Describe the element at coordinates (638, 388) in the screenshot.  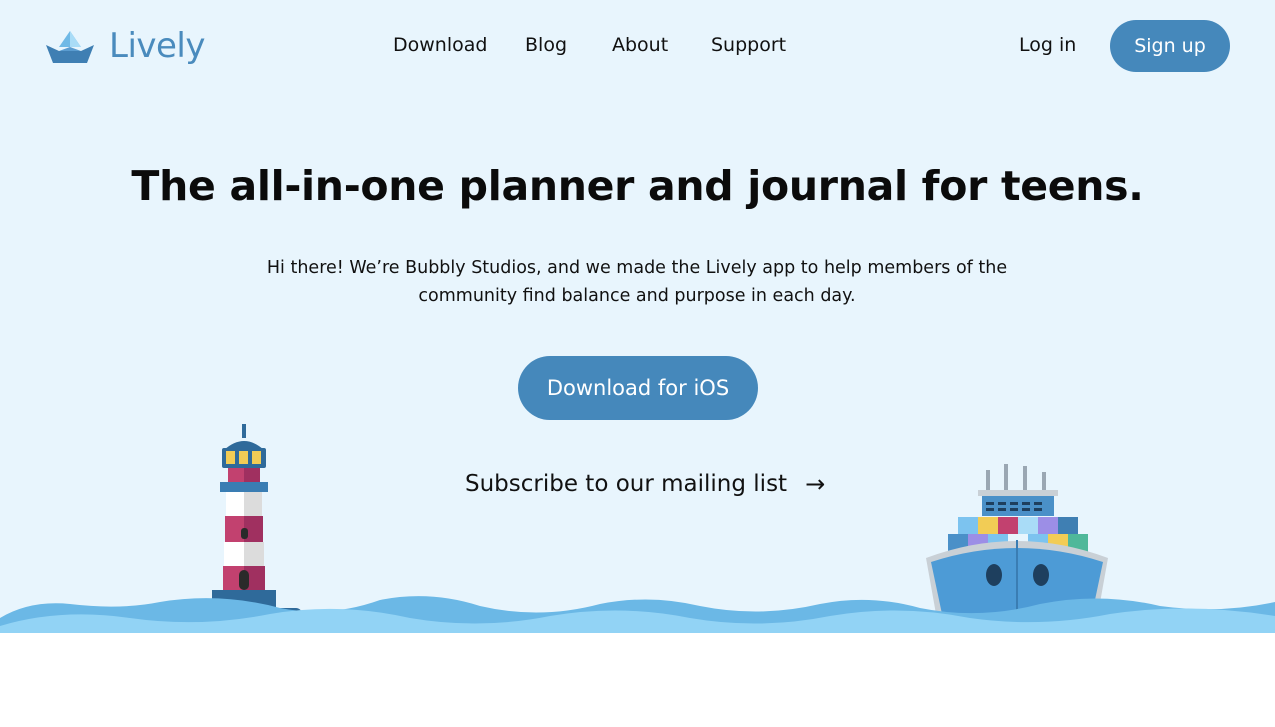
I see `download-ios-button: Download for iOS` at that location.